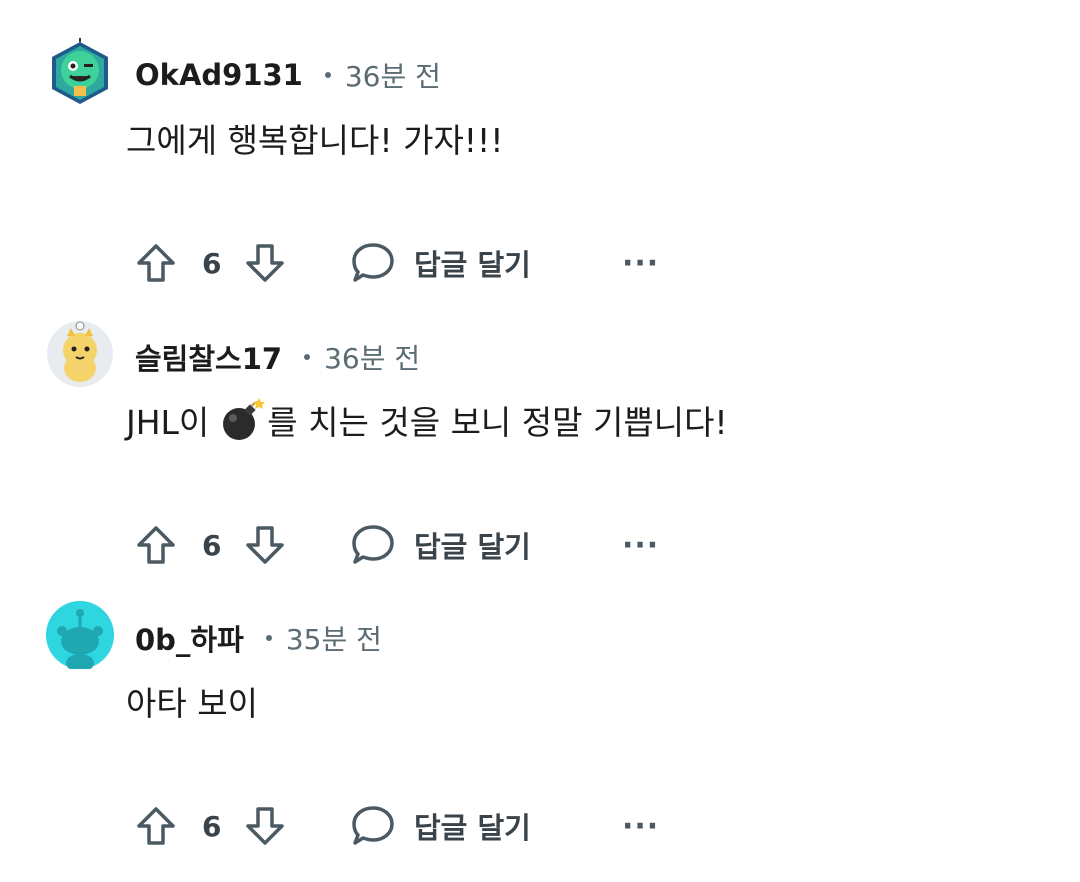  What do you see at coordinates (219, 75) in the screenshot?
I see `username: OkAd9131` at bounding box center [219, 75].